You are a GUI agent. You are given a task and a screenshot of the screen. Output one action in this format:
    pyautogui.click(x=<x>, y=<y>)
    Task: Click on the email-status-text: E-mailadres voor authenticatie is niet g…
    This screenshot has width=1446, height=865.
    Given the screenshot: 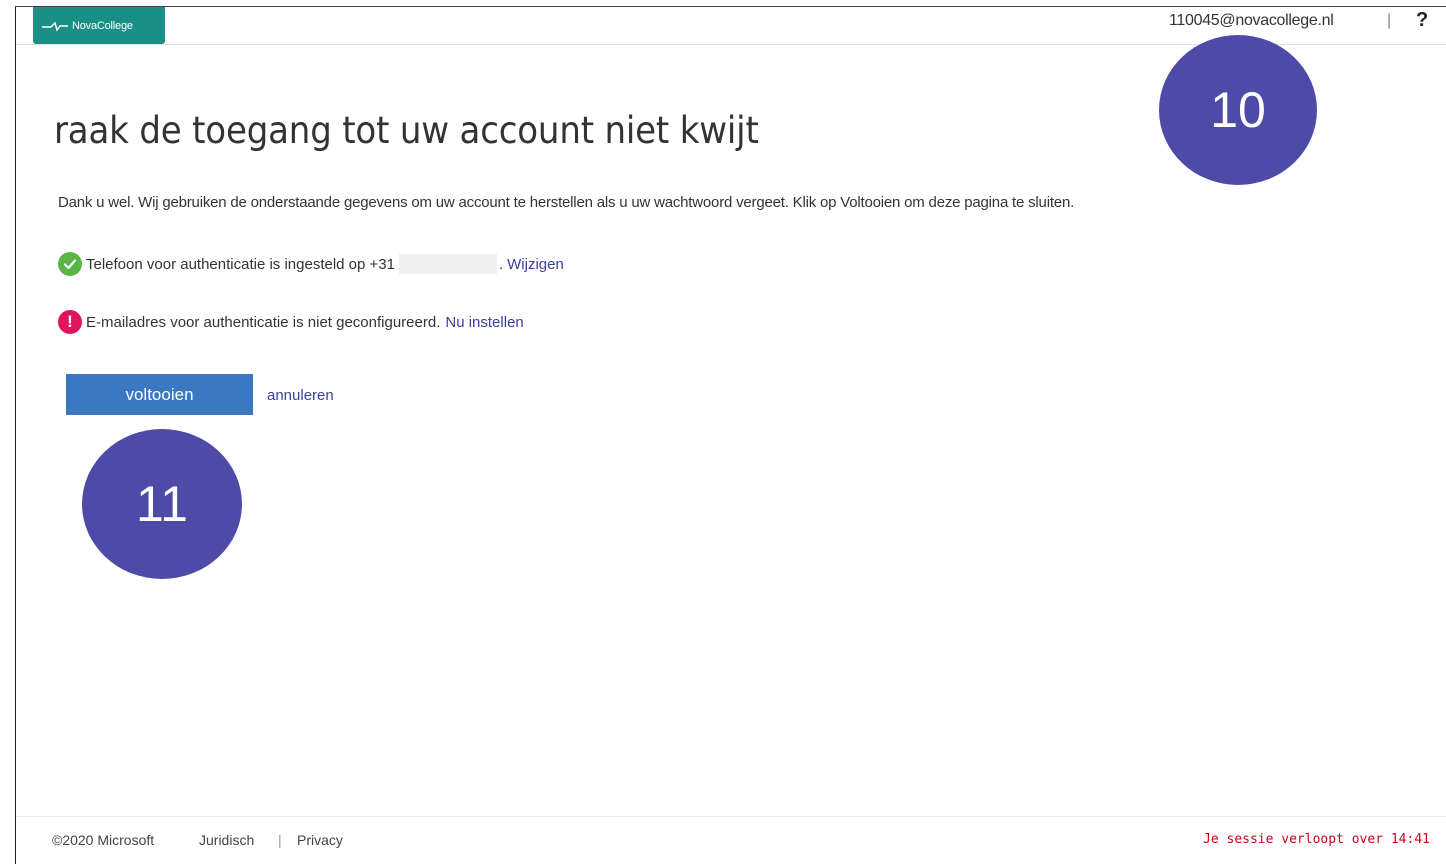 What is the action you would take?
    pyautogui.click(x=263, y=322)
    